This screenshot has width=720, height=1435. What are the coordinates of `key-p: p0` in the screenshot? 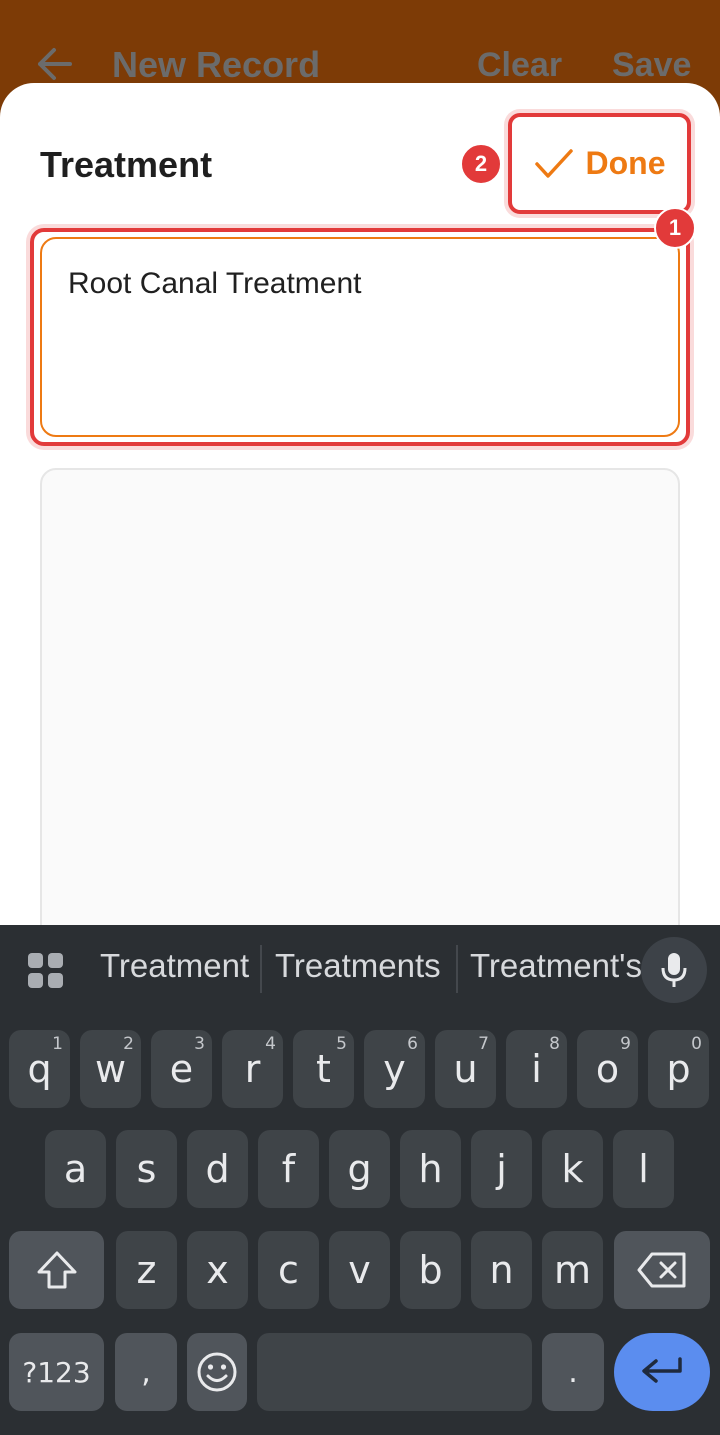 It's located at (678, 1069).